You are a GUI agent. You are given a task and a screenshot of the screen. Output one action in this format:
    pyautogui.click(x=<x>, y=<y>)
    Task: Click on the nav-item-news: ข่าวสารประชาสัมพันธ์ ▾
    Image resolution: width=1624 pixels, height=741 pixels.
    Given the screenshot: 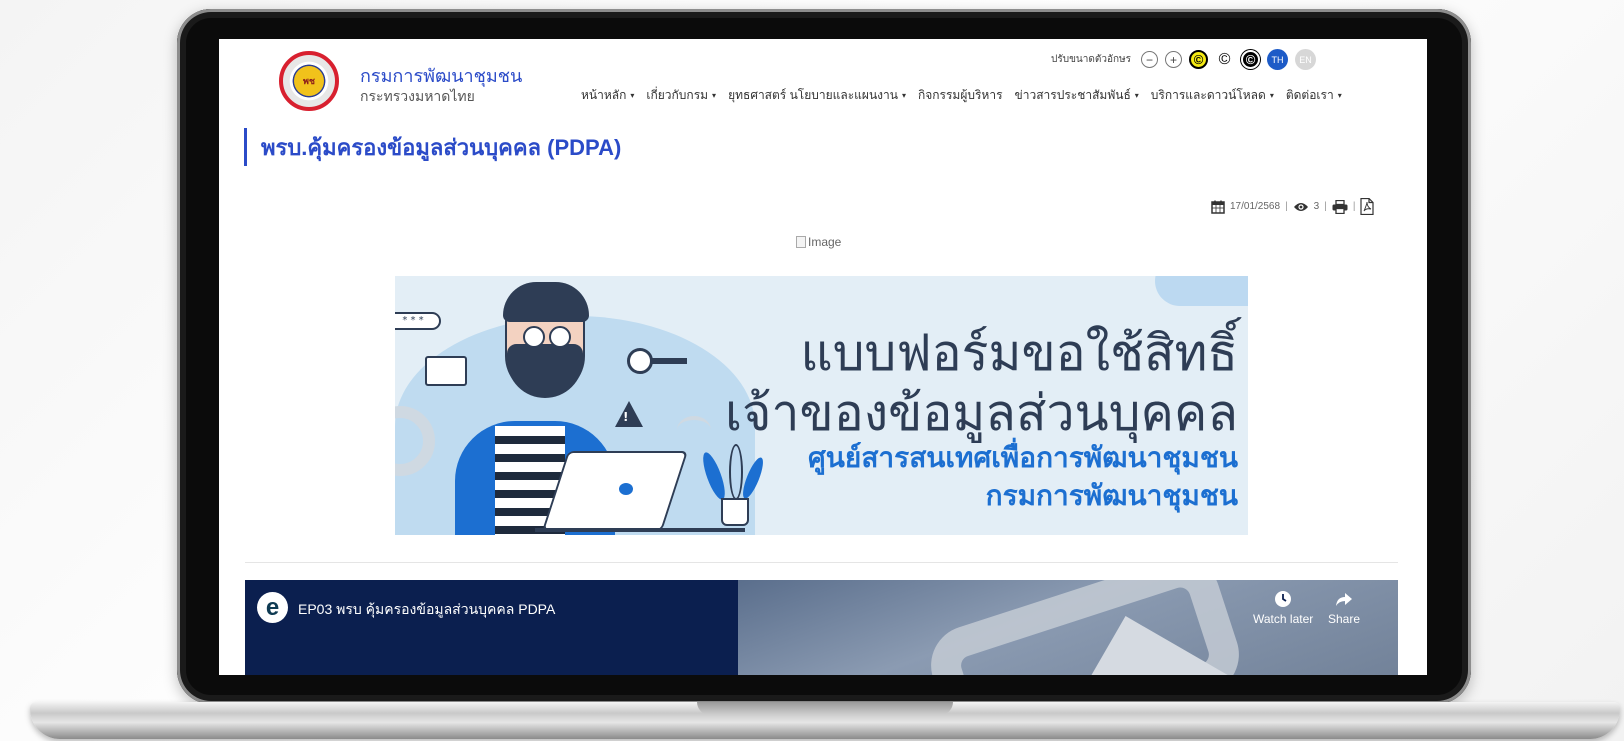 What is the action you would take?
    pyautogui.click(x=1077, y=95)
    